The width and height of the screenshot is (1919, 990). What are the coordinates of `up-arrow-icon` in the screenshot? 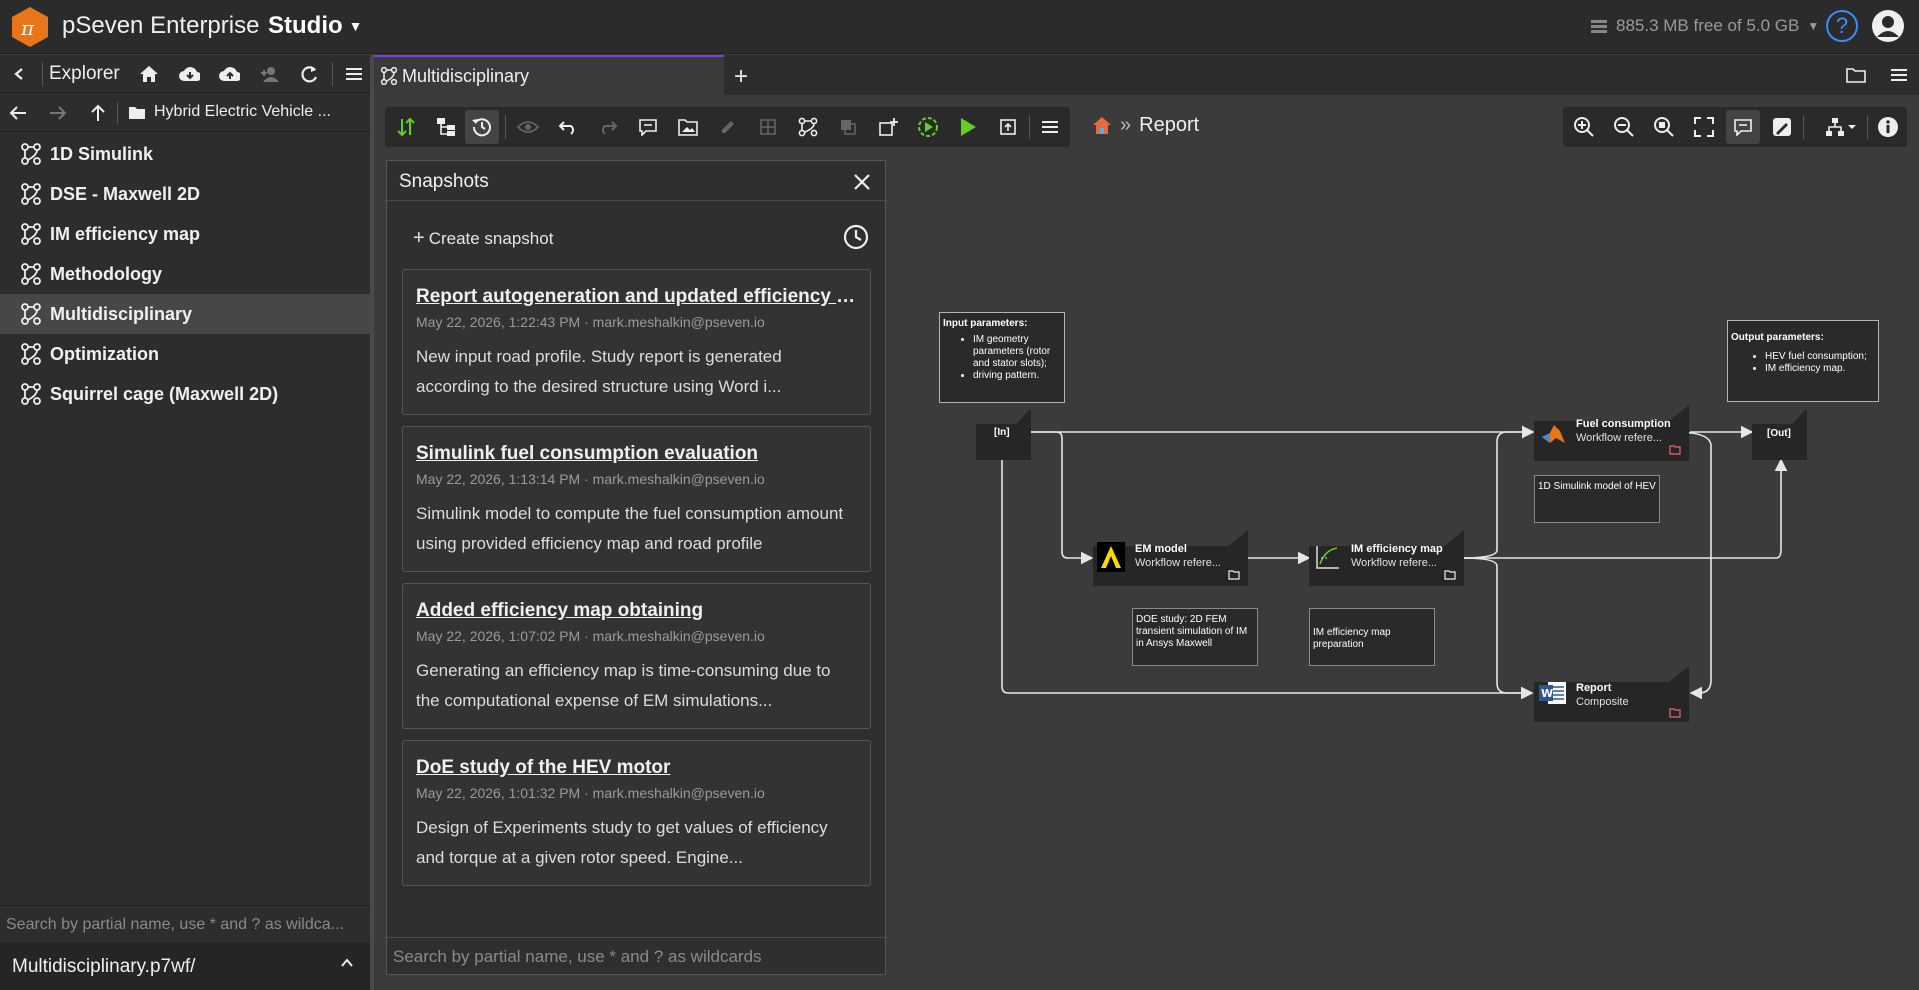 It's located at (98, 113).